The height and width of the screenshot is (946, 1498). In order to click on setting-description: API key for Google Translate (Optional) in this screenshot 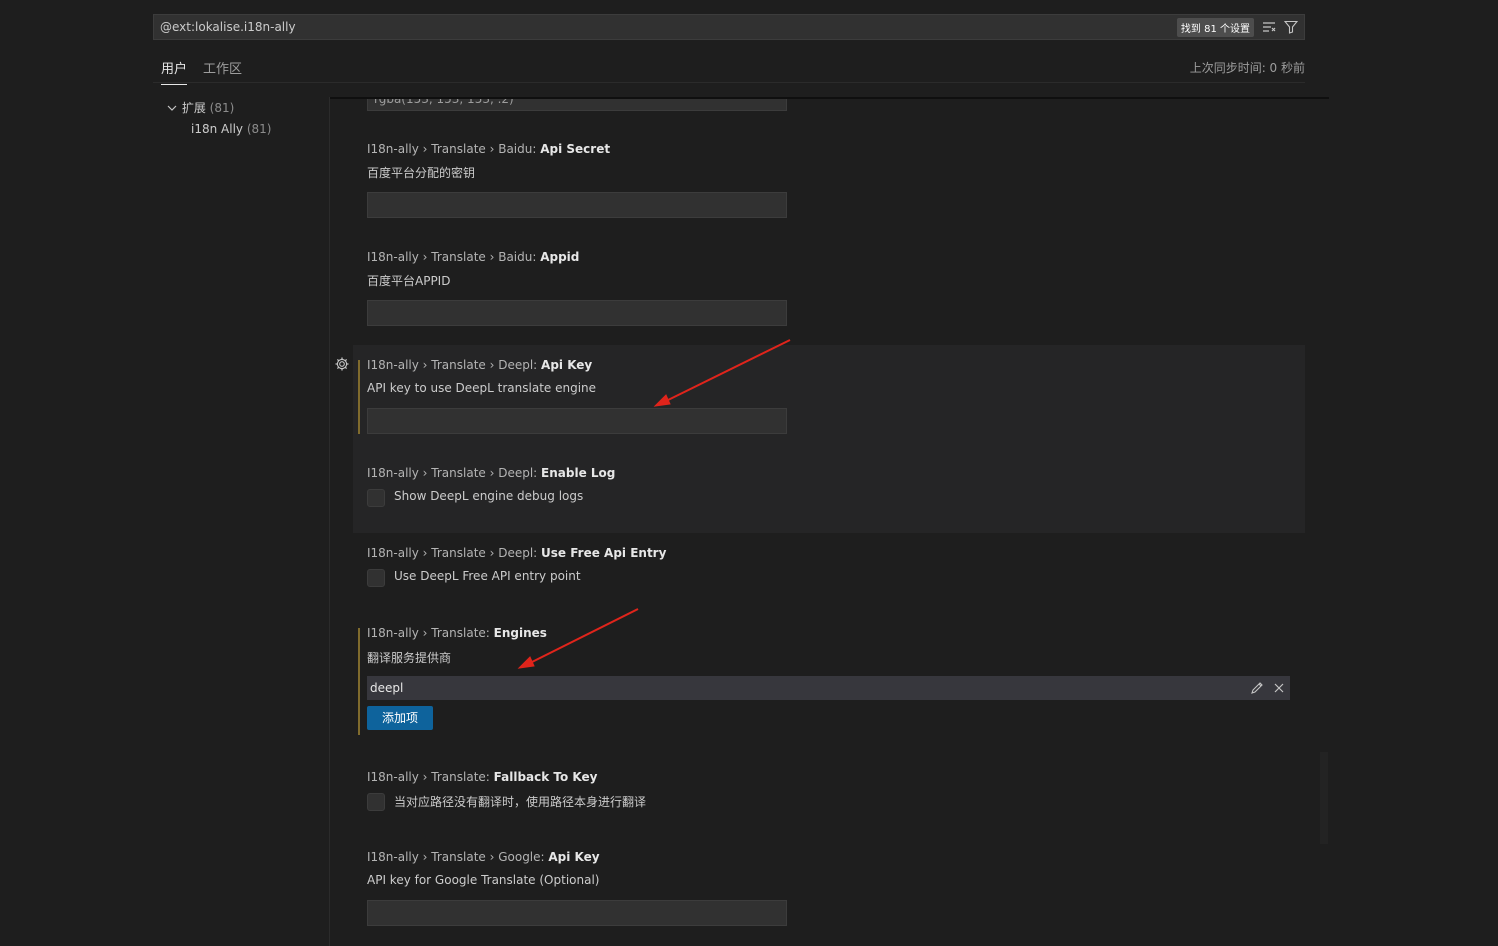, I will do `click(483, 880)`.